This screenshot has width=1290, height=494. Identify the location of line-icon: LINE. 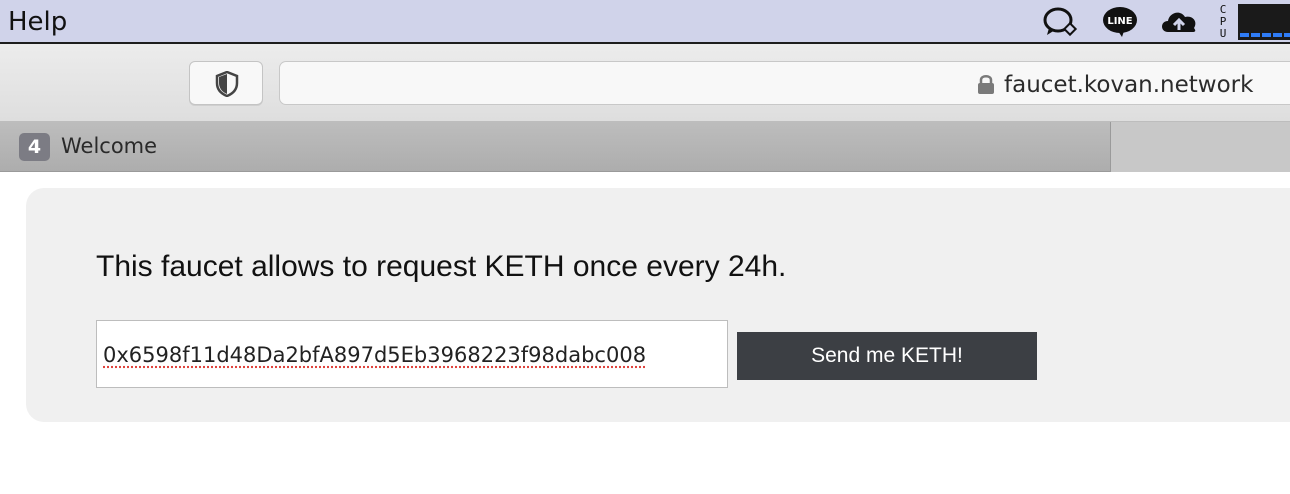
(1120, 22).